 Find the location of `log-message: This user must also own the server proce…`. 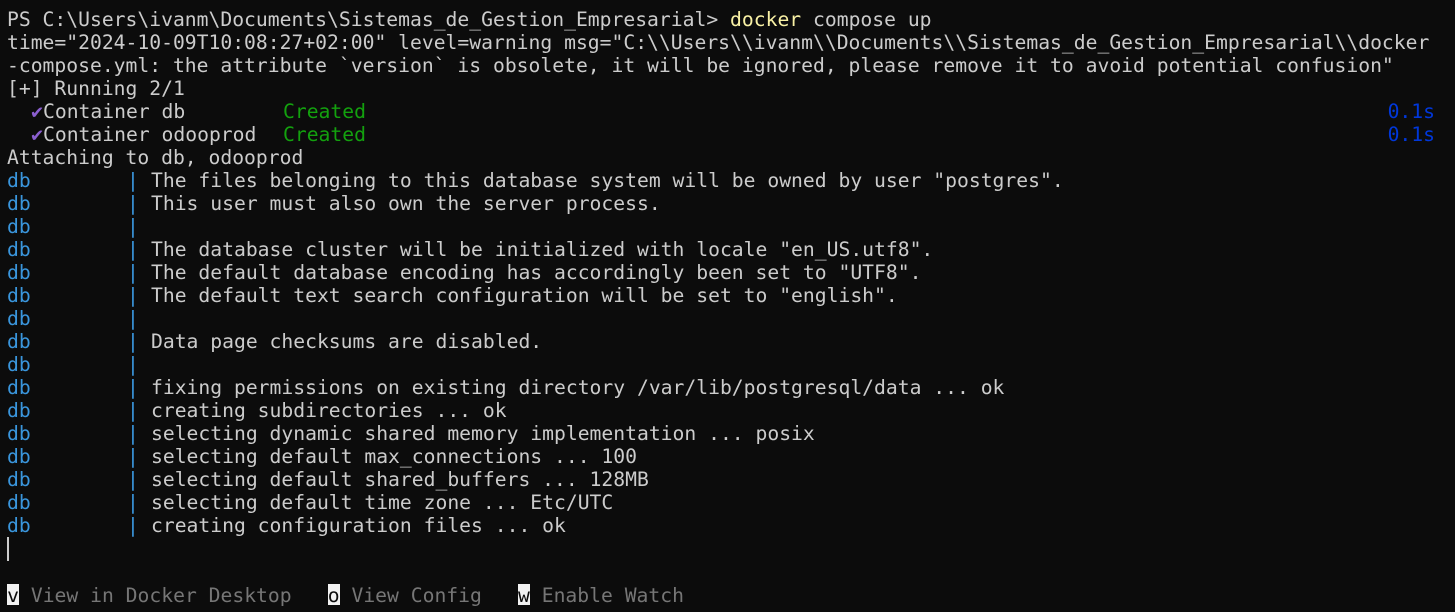

log-message: This user must also own the server proce… is located at coordinates (406, 203).